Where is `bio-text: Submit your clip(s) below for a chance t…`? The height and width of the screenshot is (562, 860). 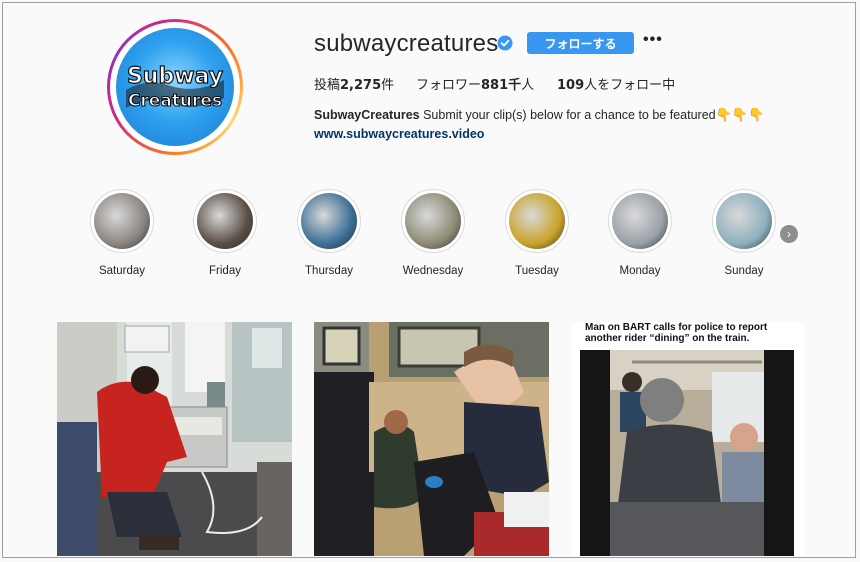 bio-text: Submit your clip(s) below for a chance t… is located at coordinates (569, 115).